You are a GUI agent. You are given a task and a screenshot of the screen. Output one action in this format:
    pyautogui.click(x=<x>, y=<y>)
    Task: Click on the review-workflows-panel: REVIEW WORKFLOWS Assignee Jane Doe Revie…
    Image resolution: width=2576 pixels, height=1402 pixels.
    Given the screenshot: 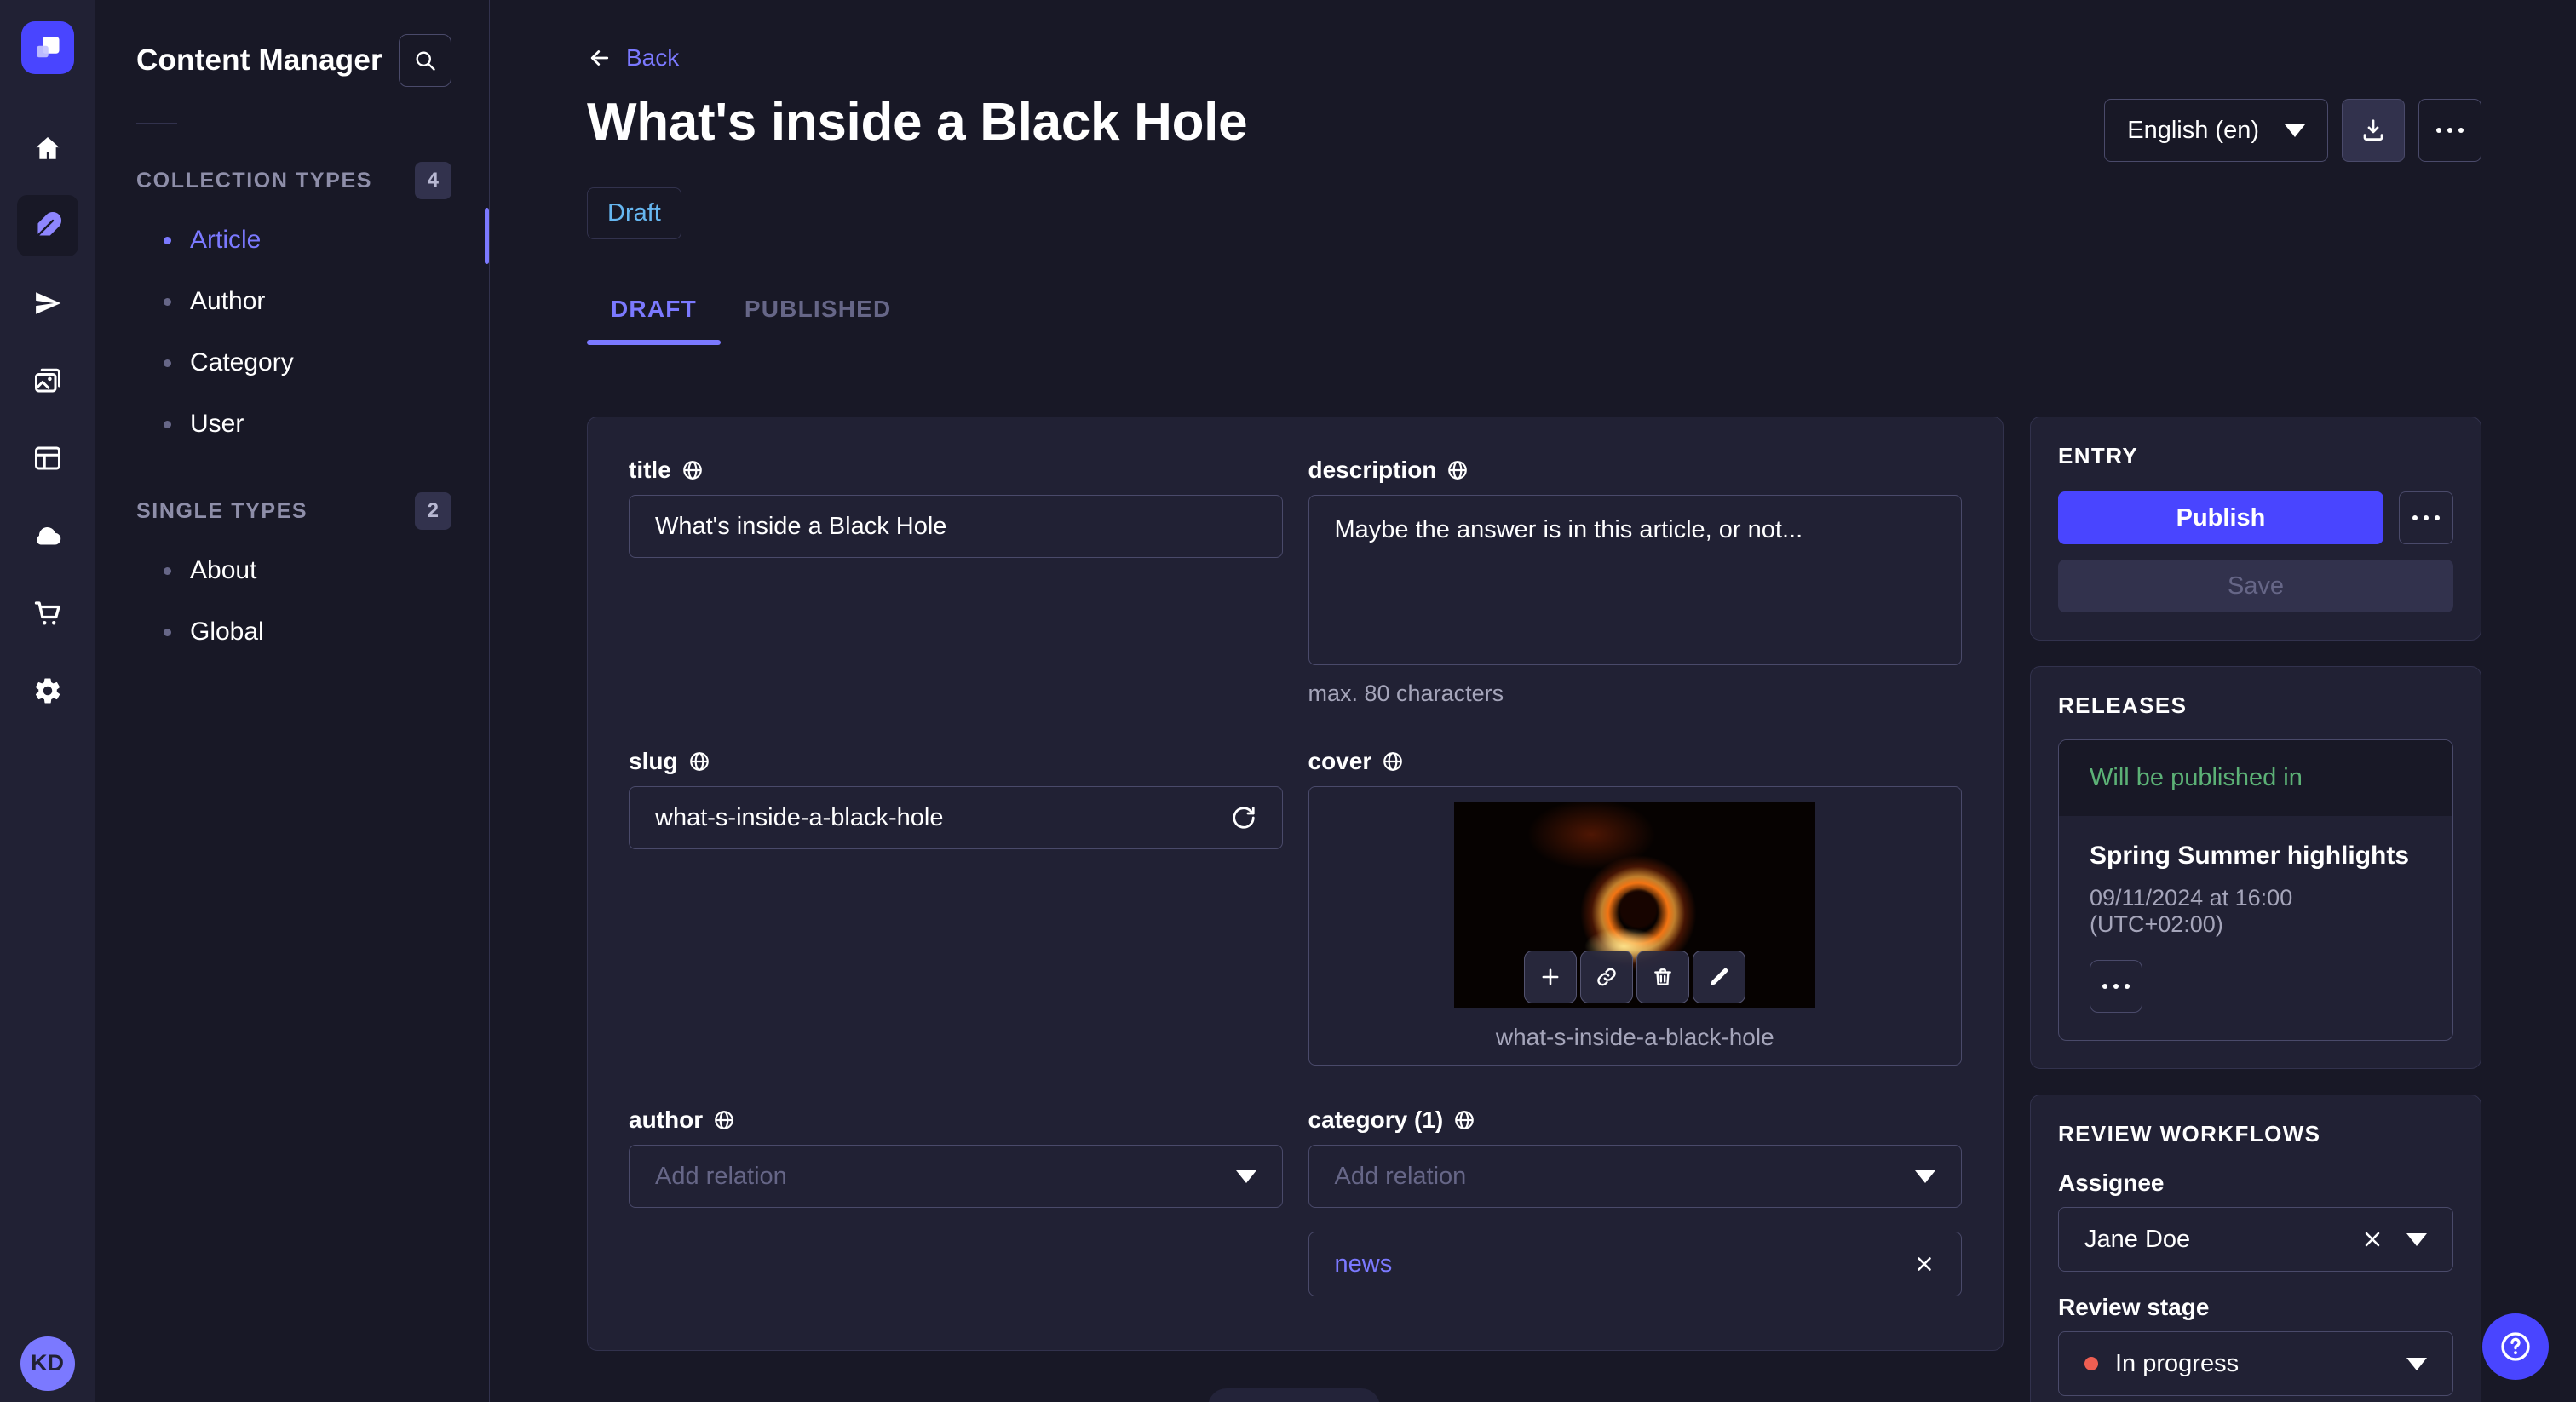 What is the action you would take?
    pyautogui.click(x=2255, y=1248)
    